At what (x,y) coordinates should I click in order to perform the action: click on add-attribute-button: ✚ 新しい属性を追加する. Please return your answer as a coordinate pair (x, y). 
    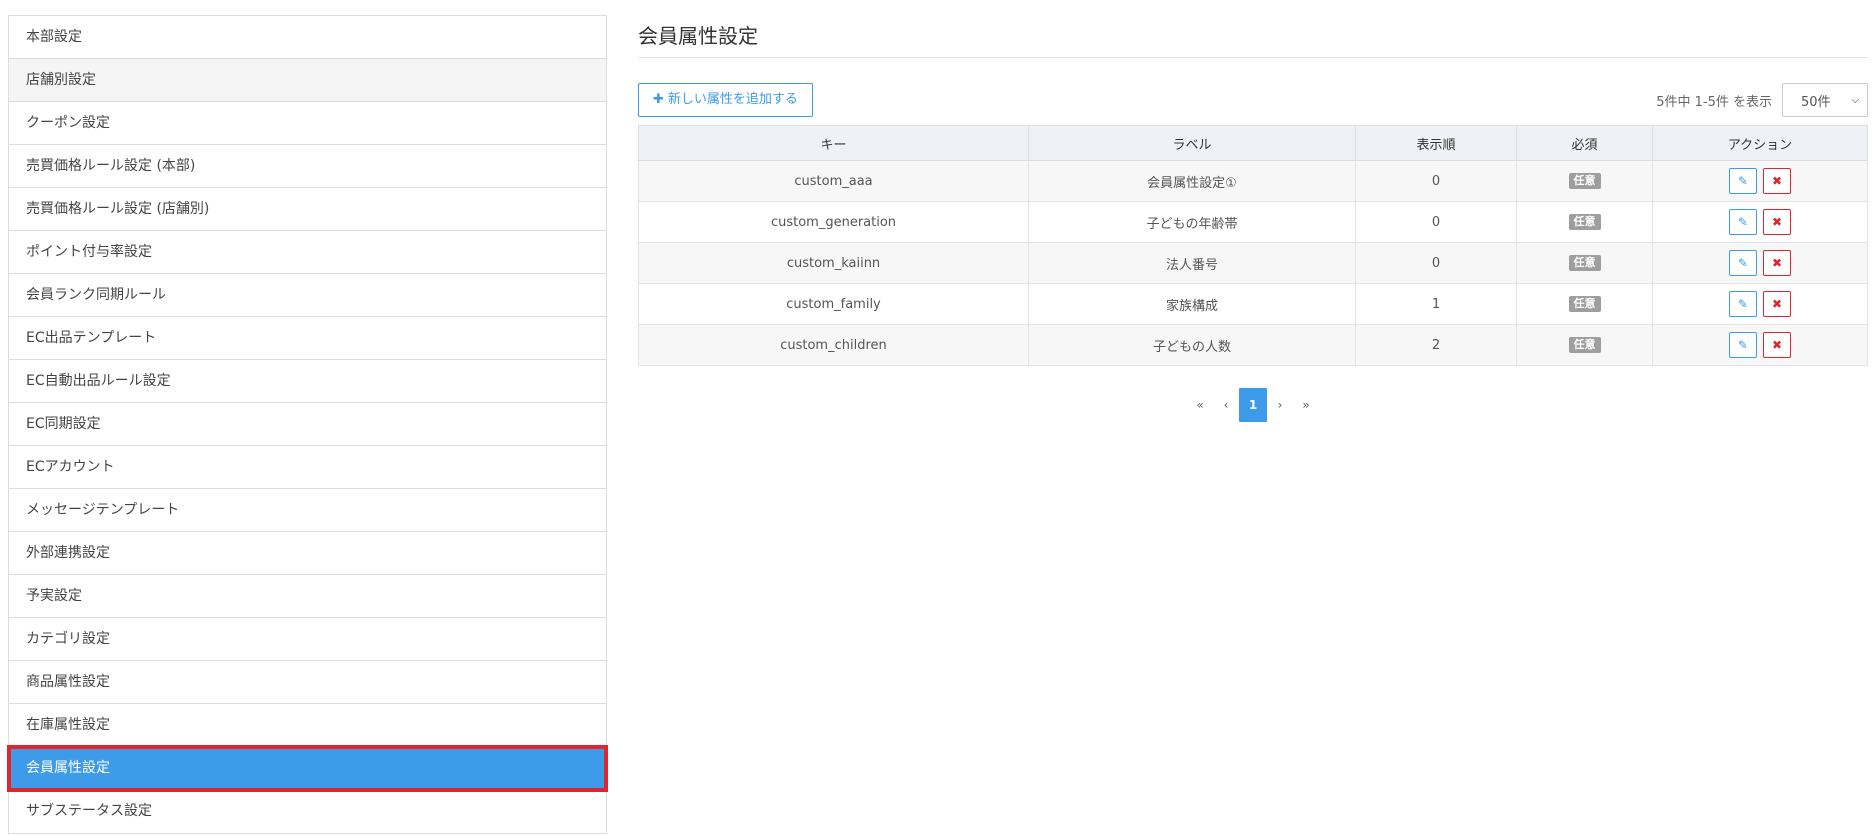
    Looking at the image, I should click on (725, 100).